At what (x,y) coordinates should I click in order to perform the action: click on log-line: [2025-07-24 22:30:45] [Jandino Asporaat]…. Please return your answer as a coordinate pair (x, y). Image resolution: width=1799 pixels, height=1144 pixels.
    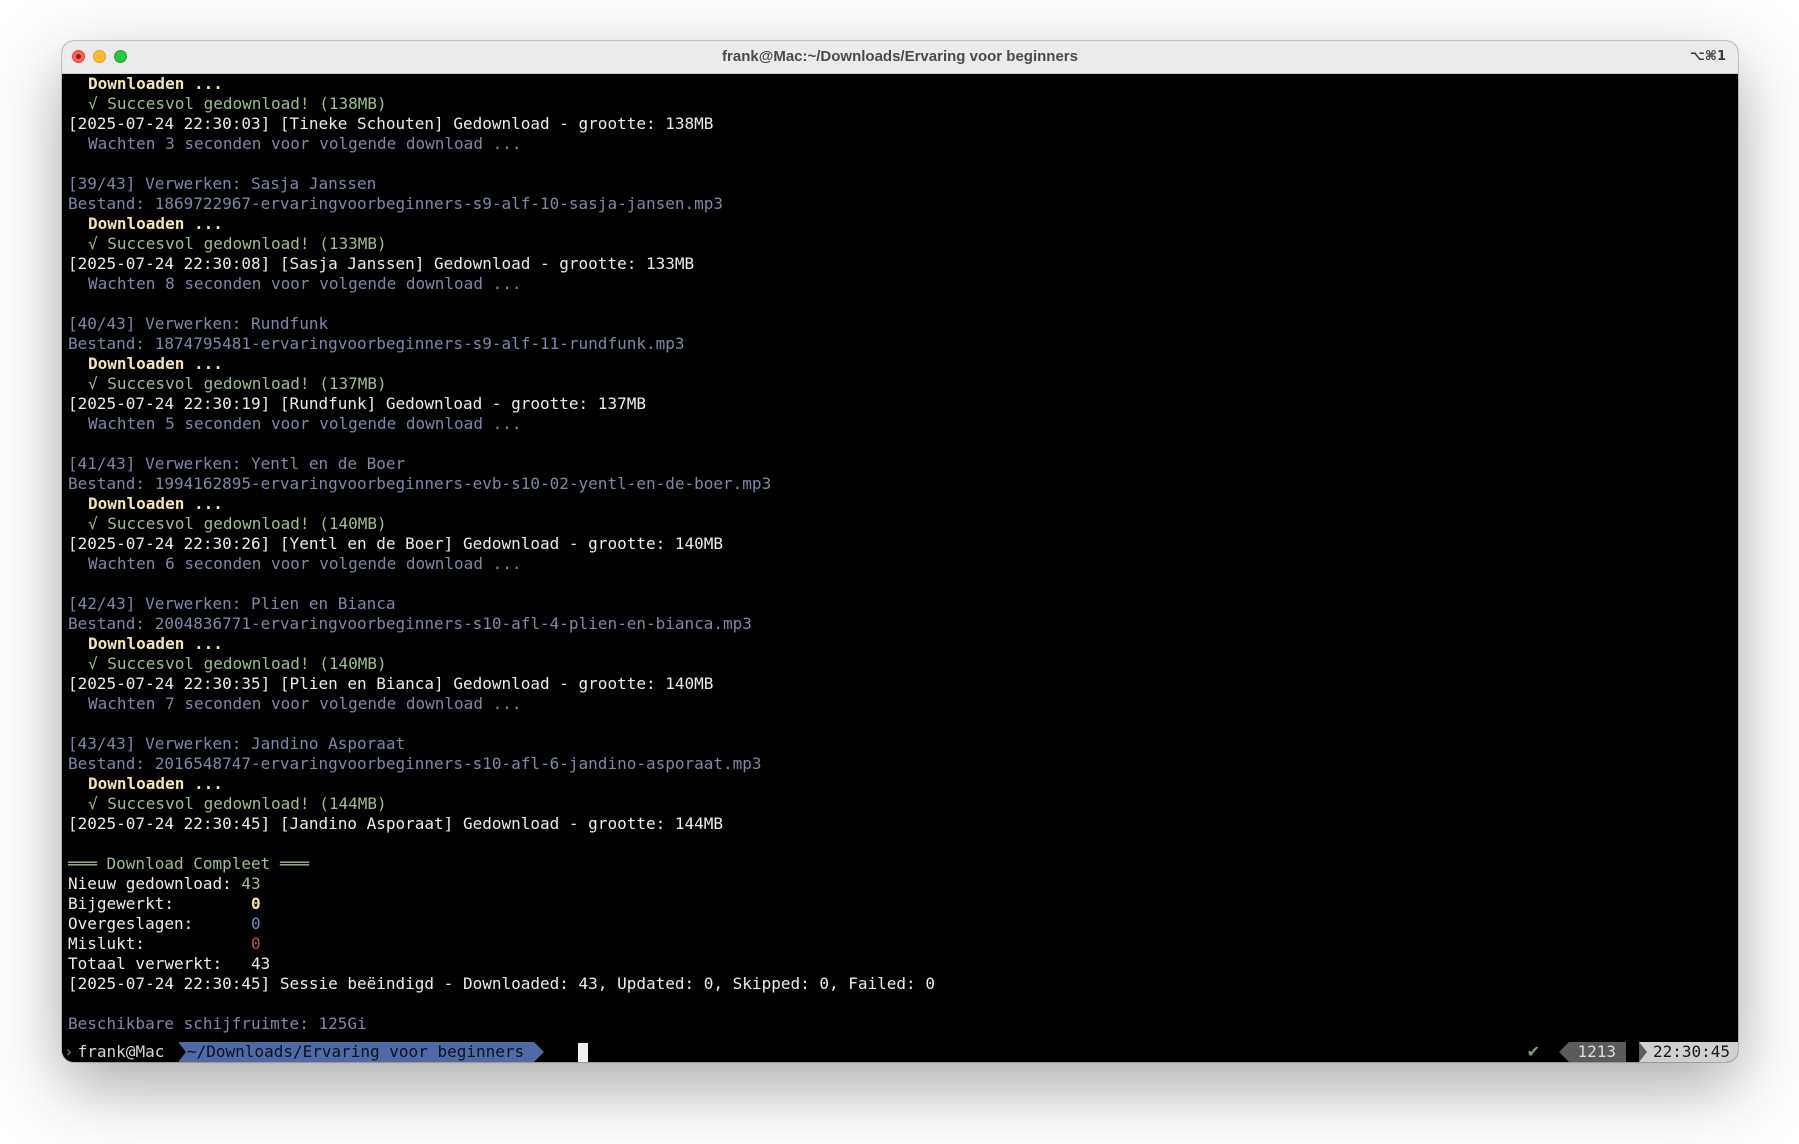
    Looking at the image, I should click on (396, 823).